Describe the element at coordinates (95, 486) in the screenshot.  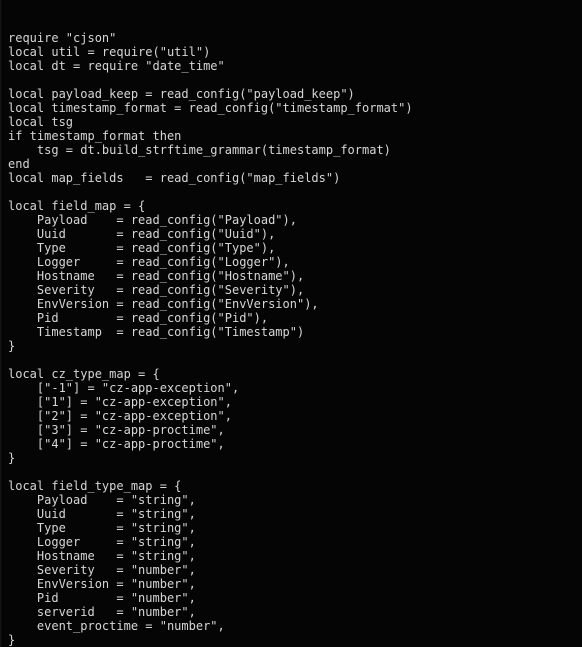
I see `code-line: local field_type_map = {` at that location.